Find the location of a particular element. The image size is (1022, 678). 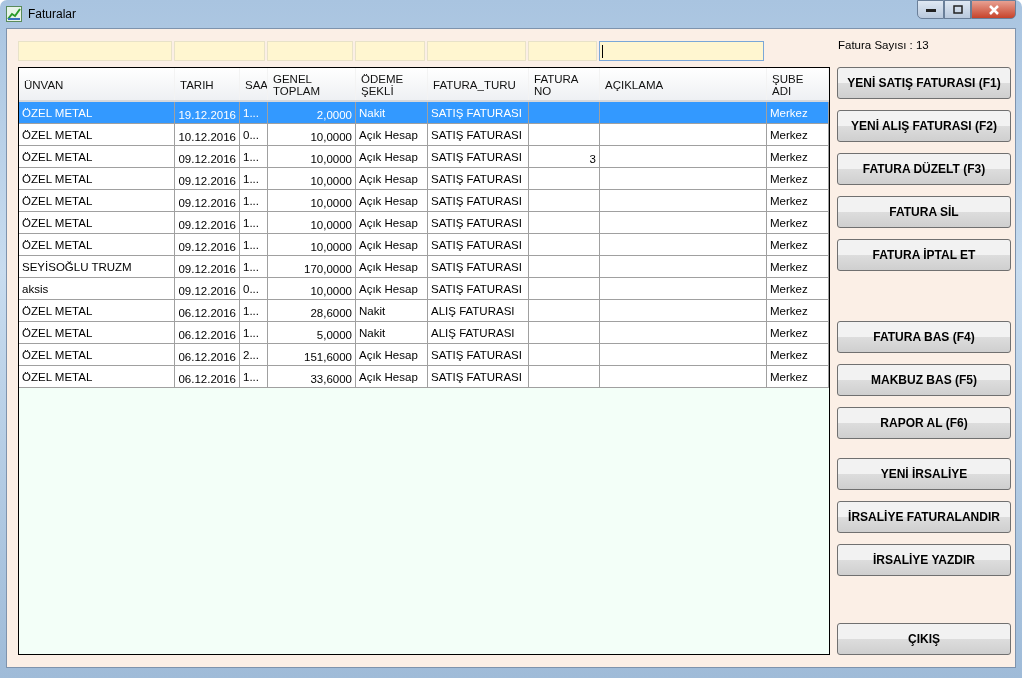

minimize-icon is located at coordinates (930, 9).